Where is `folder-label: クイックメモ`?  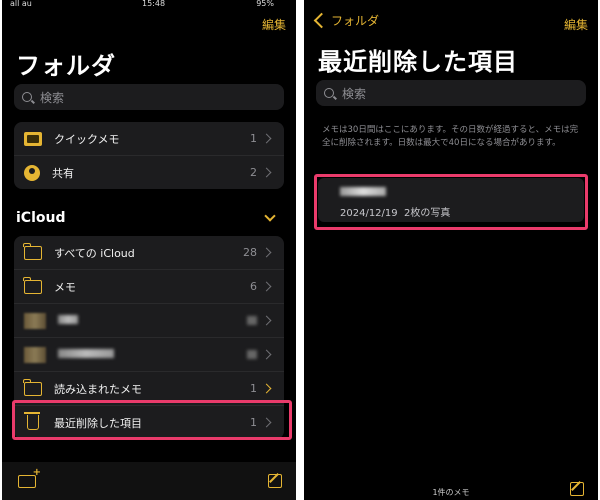
folder-label: クイックメモ is located at coordinates (87, 139).